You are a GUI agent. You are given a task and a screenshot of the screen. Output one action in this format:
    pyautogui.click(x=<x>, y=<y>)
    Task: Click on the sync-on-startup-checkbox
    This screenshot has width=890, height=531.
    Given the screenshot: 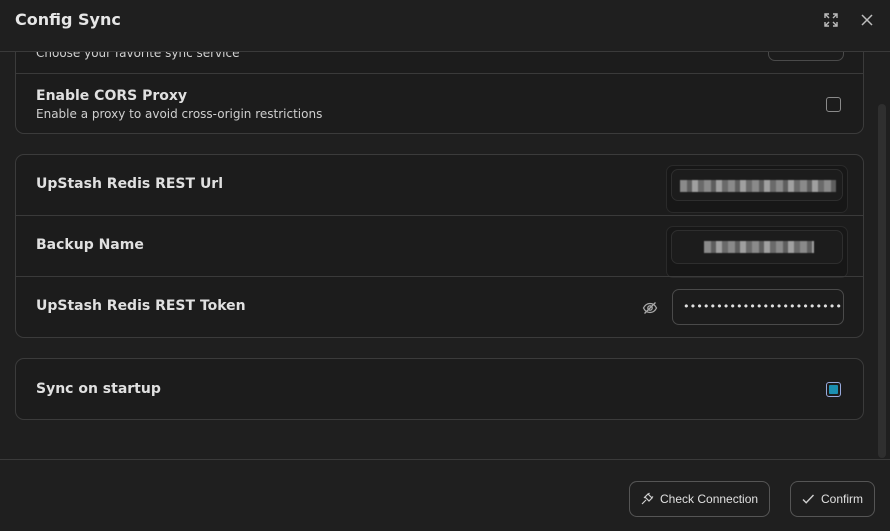 What is the action you would take?
    pyautogui.click(x=833, y=389)
    